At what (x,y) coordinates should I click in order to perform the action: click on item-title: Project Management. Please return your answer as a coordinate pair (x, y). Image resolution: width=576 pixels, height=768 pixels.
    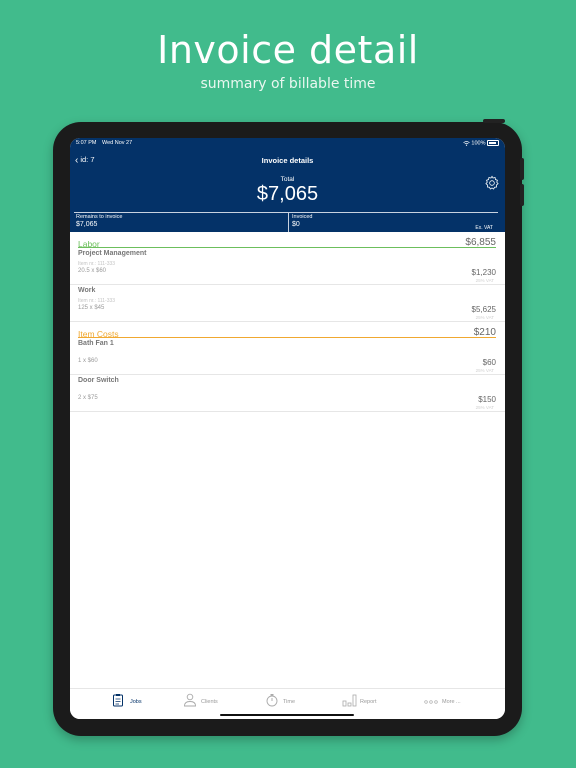
    Looking at the image, I should click on (112, 253).